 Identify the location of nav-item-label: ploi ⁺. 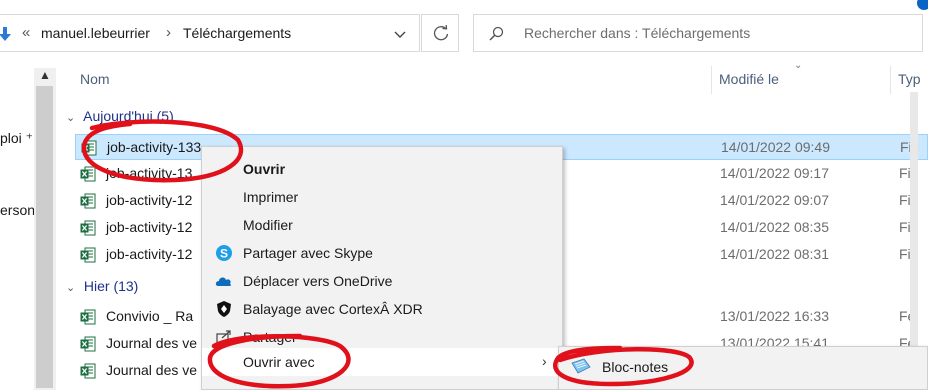
(16, 138).